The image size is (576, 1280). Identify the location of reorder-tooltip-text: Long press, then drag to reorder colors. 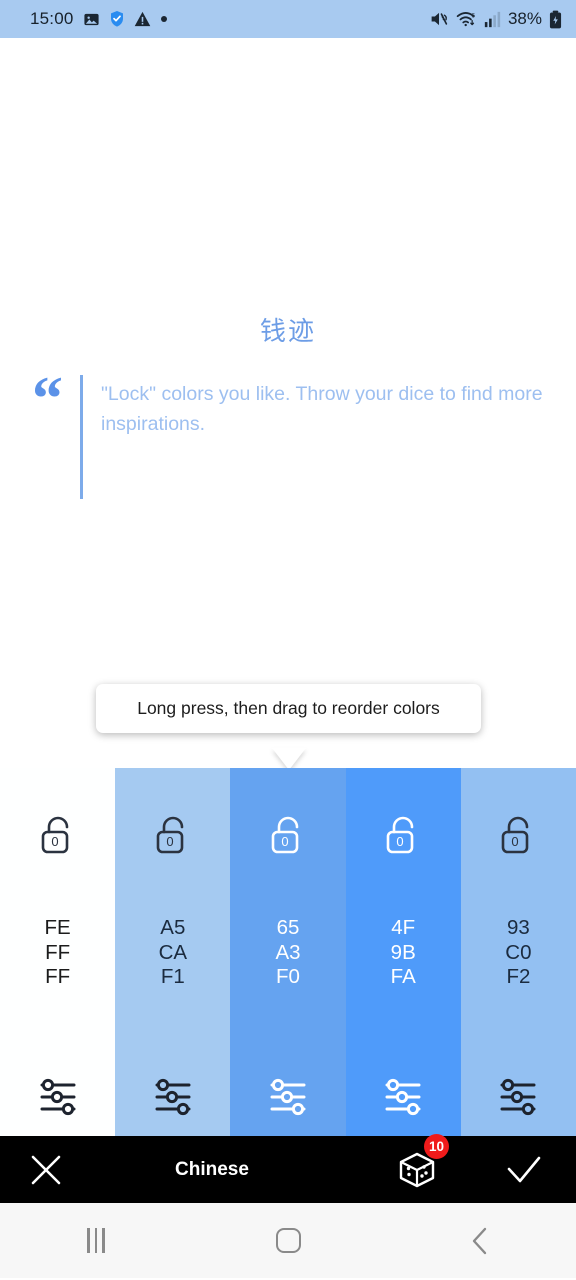
(288, 708).